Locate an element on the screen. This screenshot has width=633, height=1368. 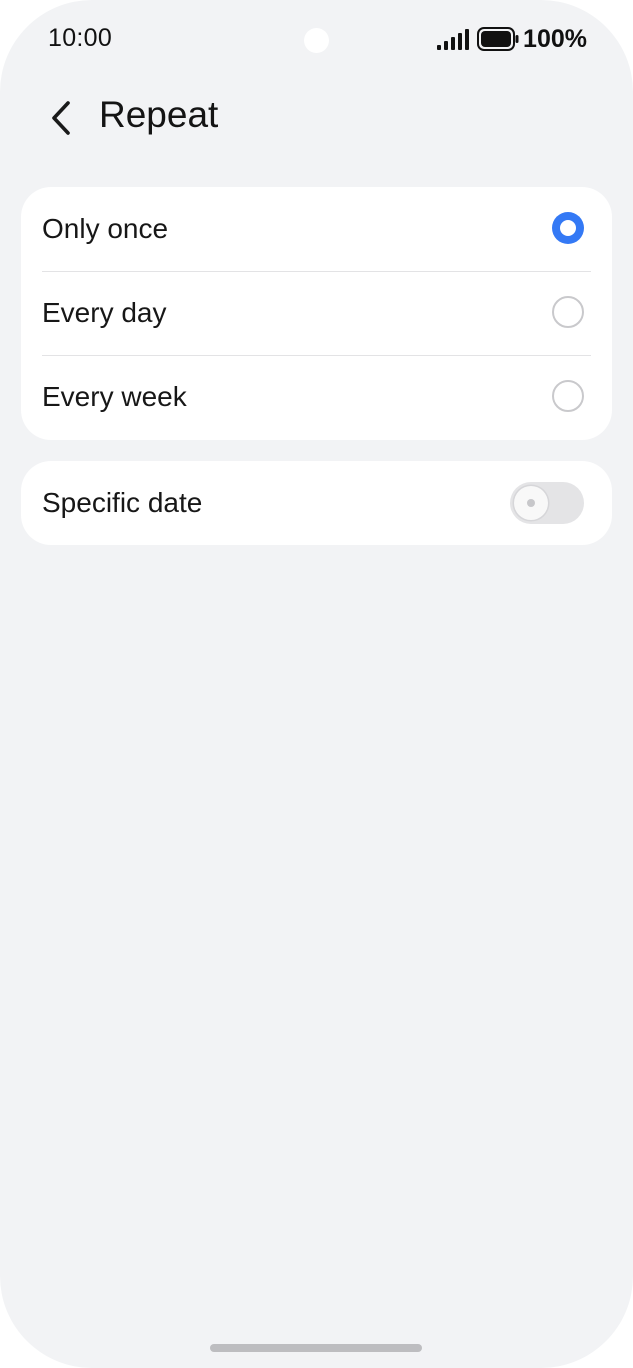
battery-icon is located at coordinates (498, 39).